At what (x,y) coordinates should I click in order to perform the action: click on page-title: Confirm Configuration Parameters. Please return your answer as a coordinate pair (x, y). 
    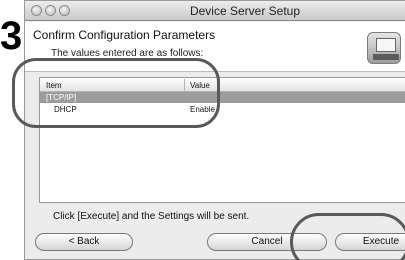
    Looking at the image, I should click on (124, 35).